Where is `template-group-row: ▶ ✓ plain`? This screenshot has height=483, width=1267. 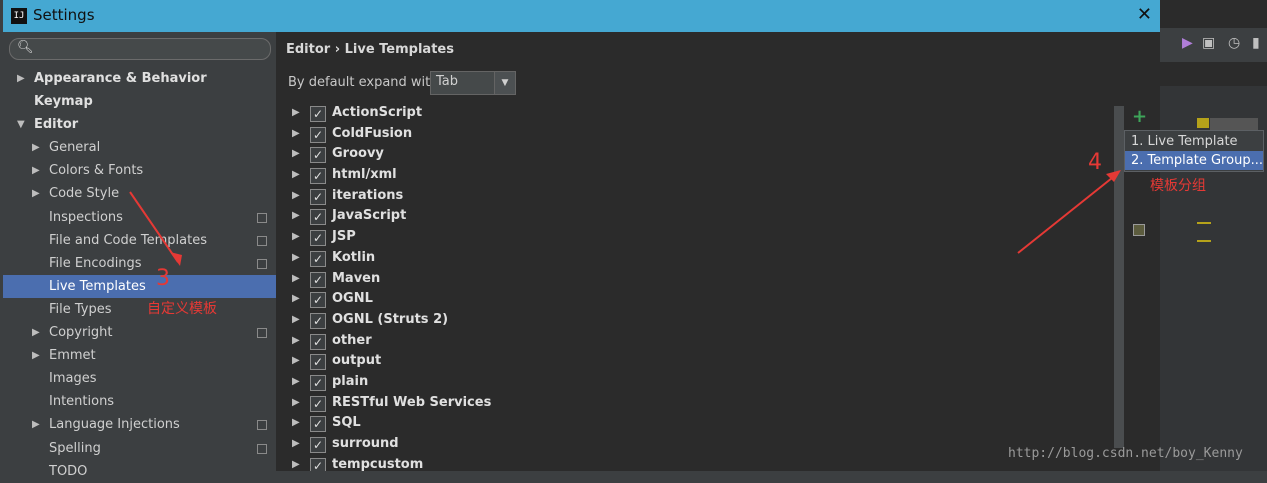 template-group-row: ▶ ✓ plain is located at coordinates (703, 383).